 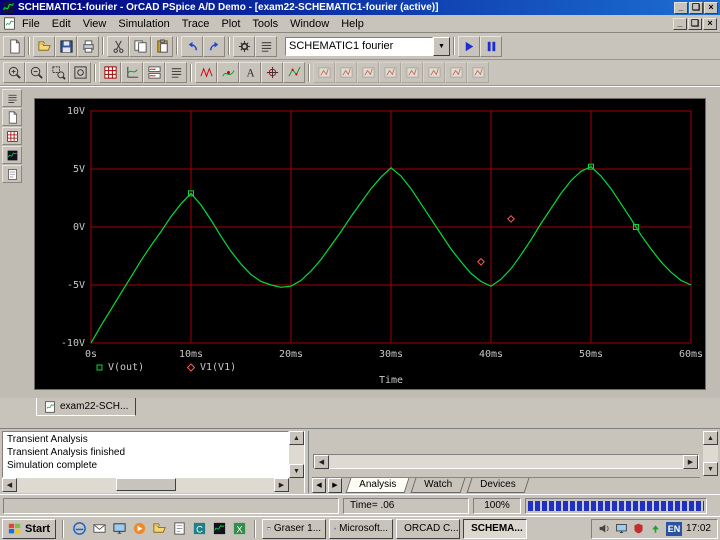 I want to click on view-output-file-button, so click(x=266, y=46).